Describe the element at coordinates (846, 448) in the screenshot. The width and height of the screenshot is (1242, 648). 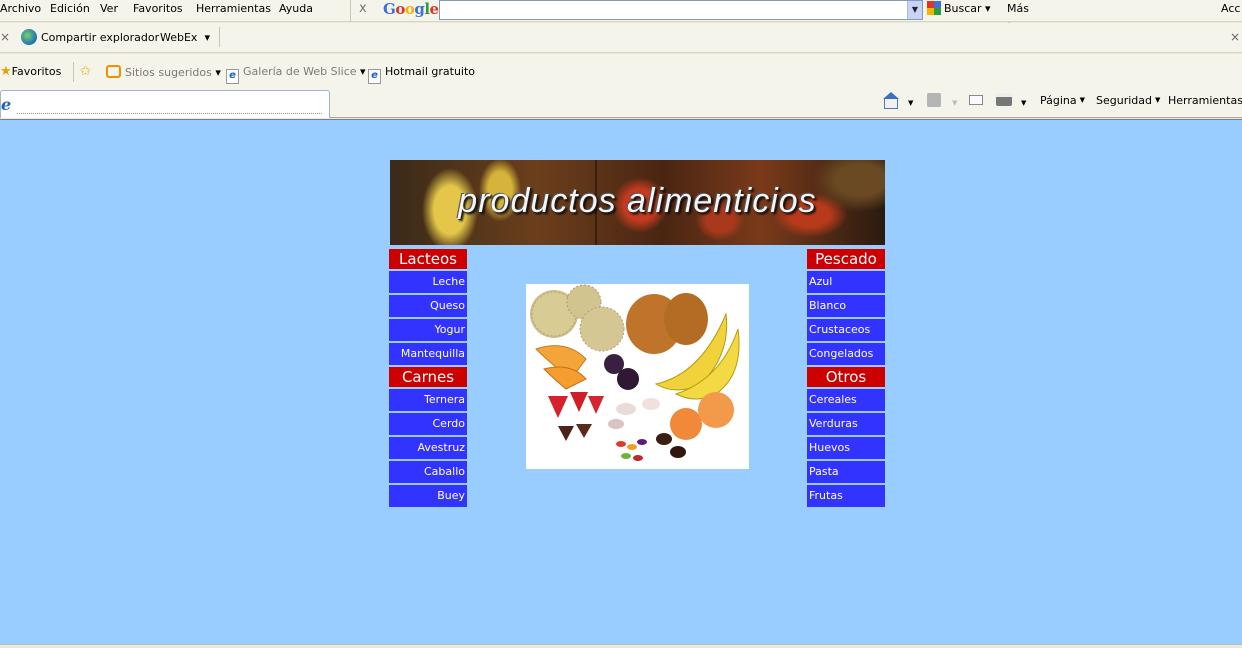
I see `link-huevos: Huevos` at that location.